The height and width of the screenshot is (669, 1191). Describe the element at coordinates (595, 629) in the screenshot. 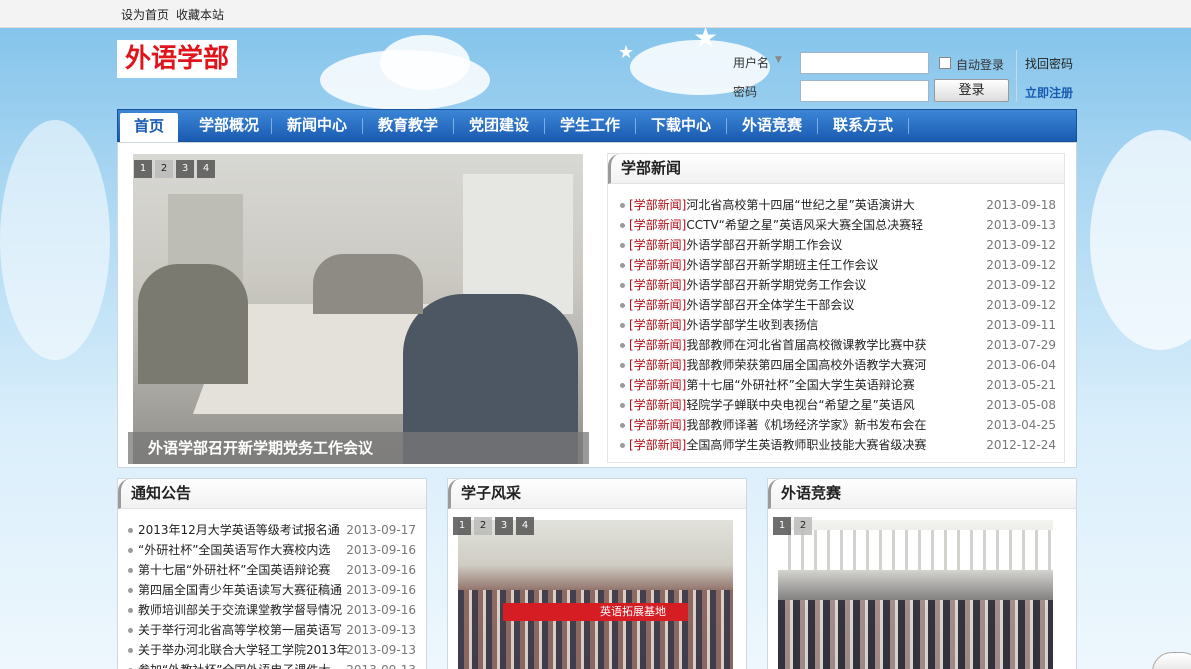

I see `student-crowd` at that location.